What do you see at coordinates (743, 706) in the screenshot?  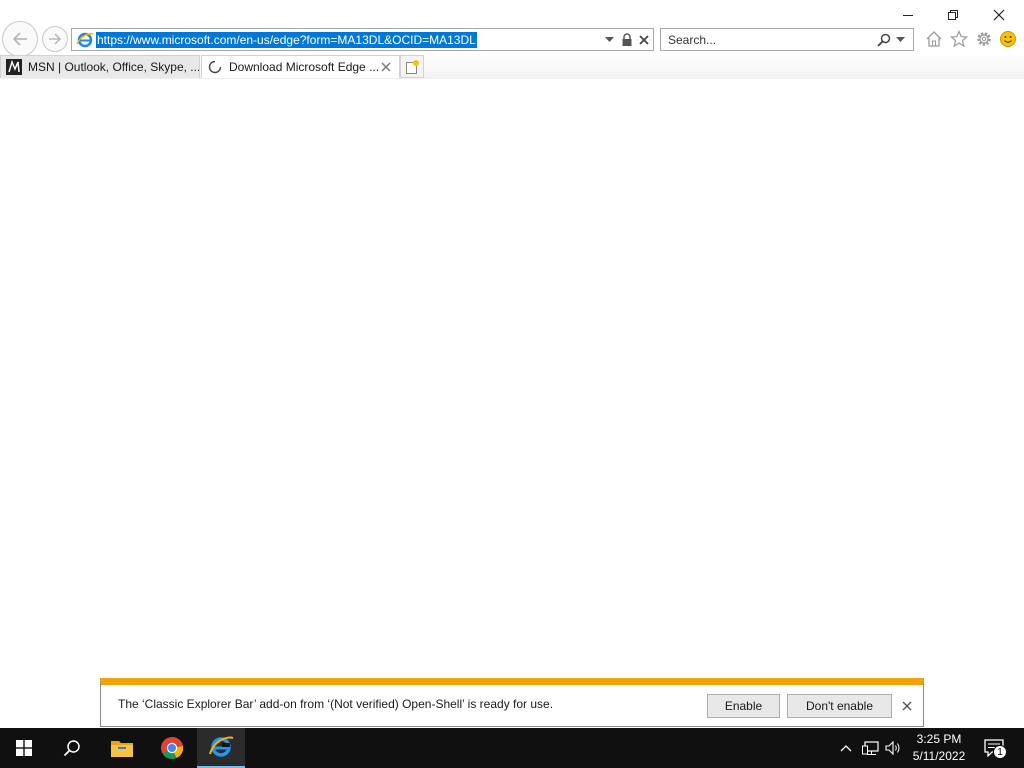 I see `enable-button: Enable` at bounding box center [743, 706].